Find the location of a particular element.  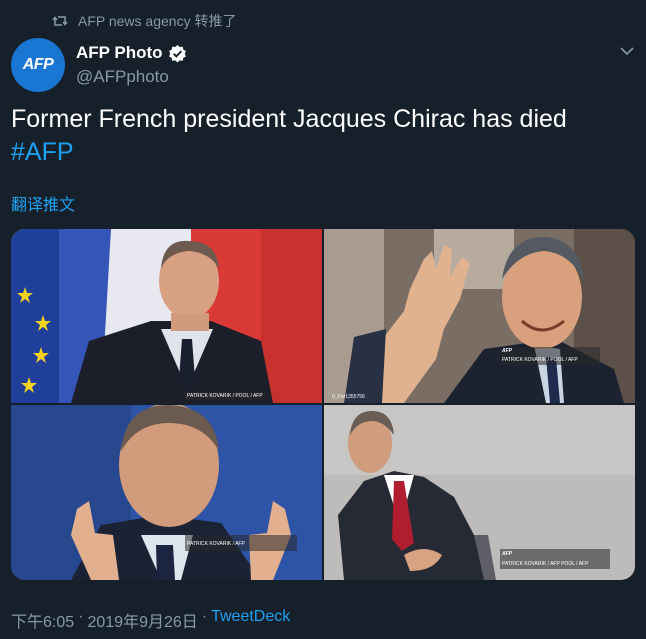

tweet-meta: 下午6:05 · 2019年9月26日 · TweetDeck is located at coordinates (150, 620).